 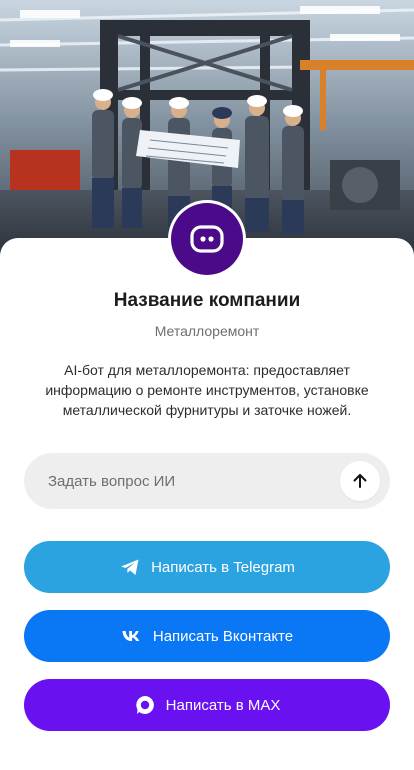 I want to click on bot-avatar-icon, so click(x=207, y=239).